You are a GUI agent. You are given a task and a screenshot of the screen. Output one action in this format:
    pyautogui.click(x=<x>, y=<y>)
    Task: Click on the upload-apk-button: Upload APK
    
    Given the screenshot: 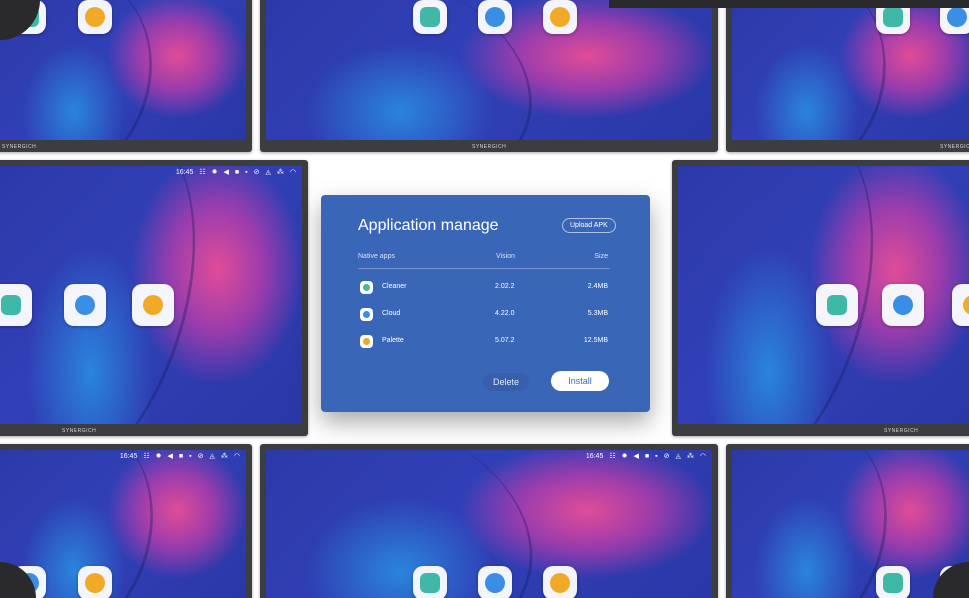 What is the action you would take?
    pyautogui.click(x=589, y=225)
    